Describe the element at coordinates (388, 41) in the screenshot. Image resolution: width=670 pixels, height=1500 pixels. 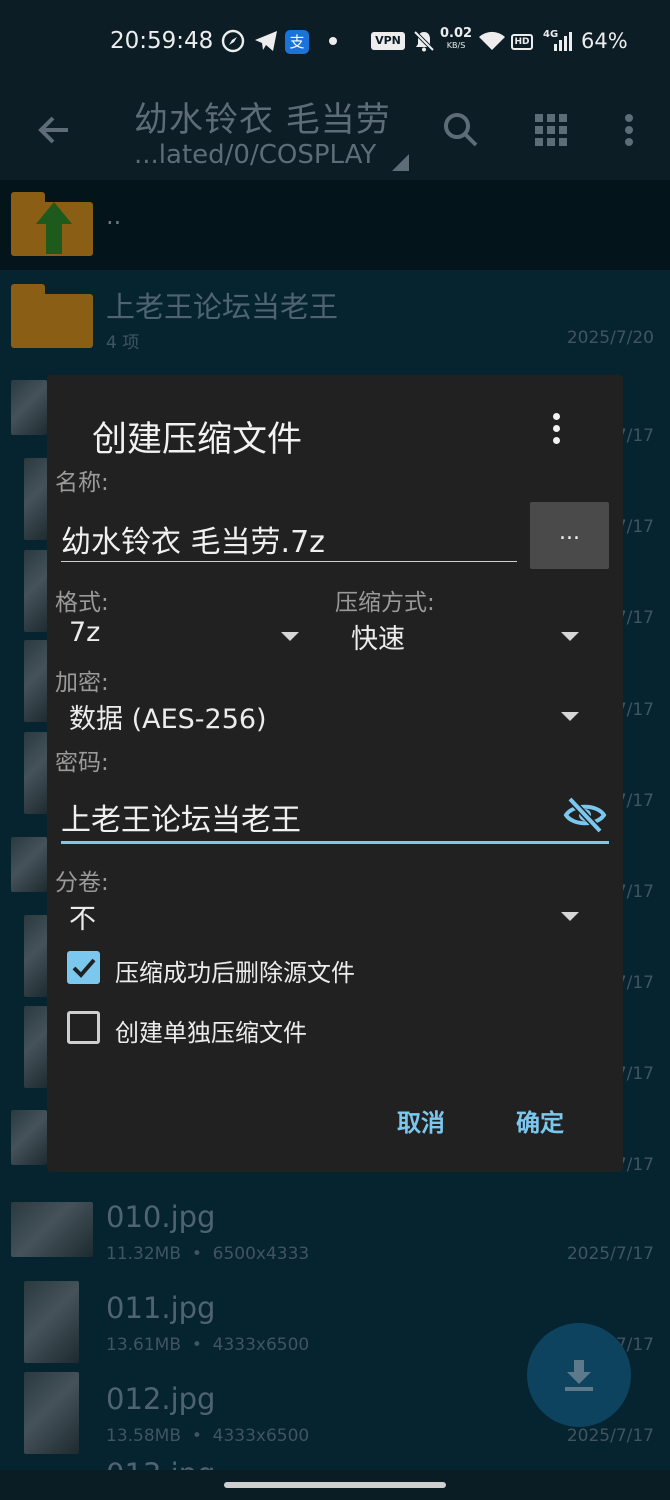
I see `vpn-badge: VPN` at that location.